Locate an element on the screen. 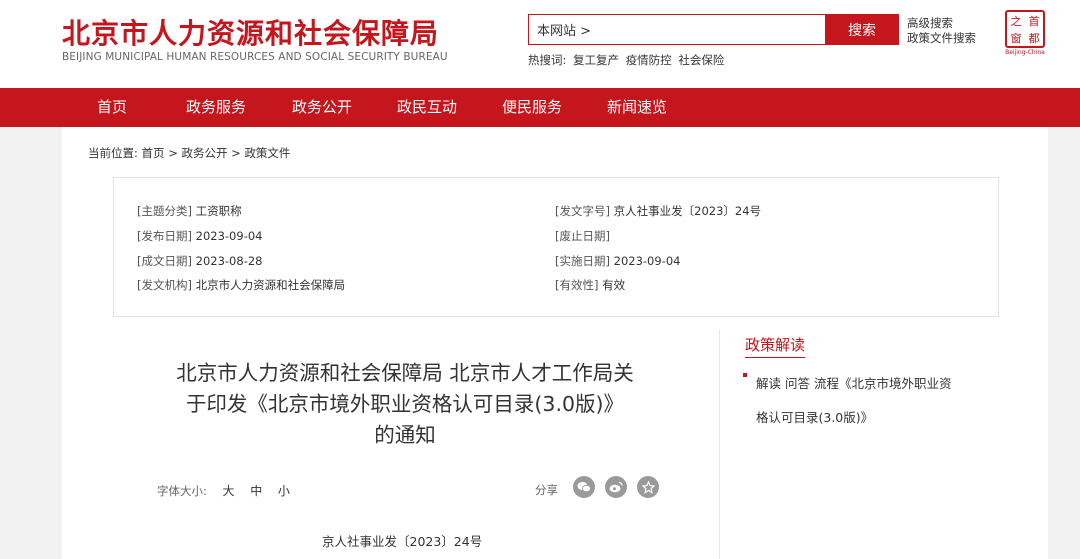  meta-pubdate-key: [发布日期] is located at coordinates (164, 236).